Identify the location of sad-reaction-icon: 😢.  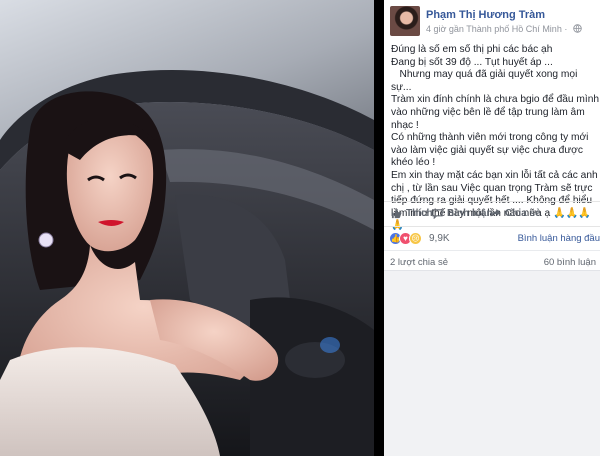
(415, 238).